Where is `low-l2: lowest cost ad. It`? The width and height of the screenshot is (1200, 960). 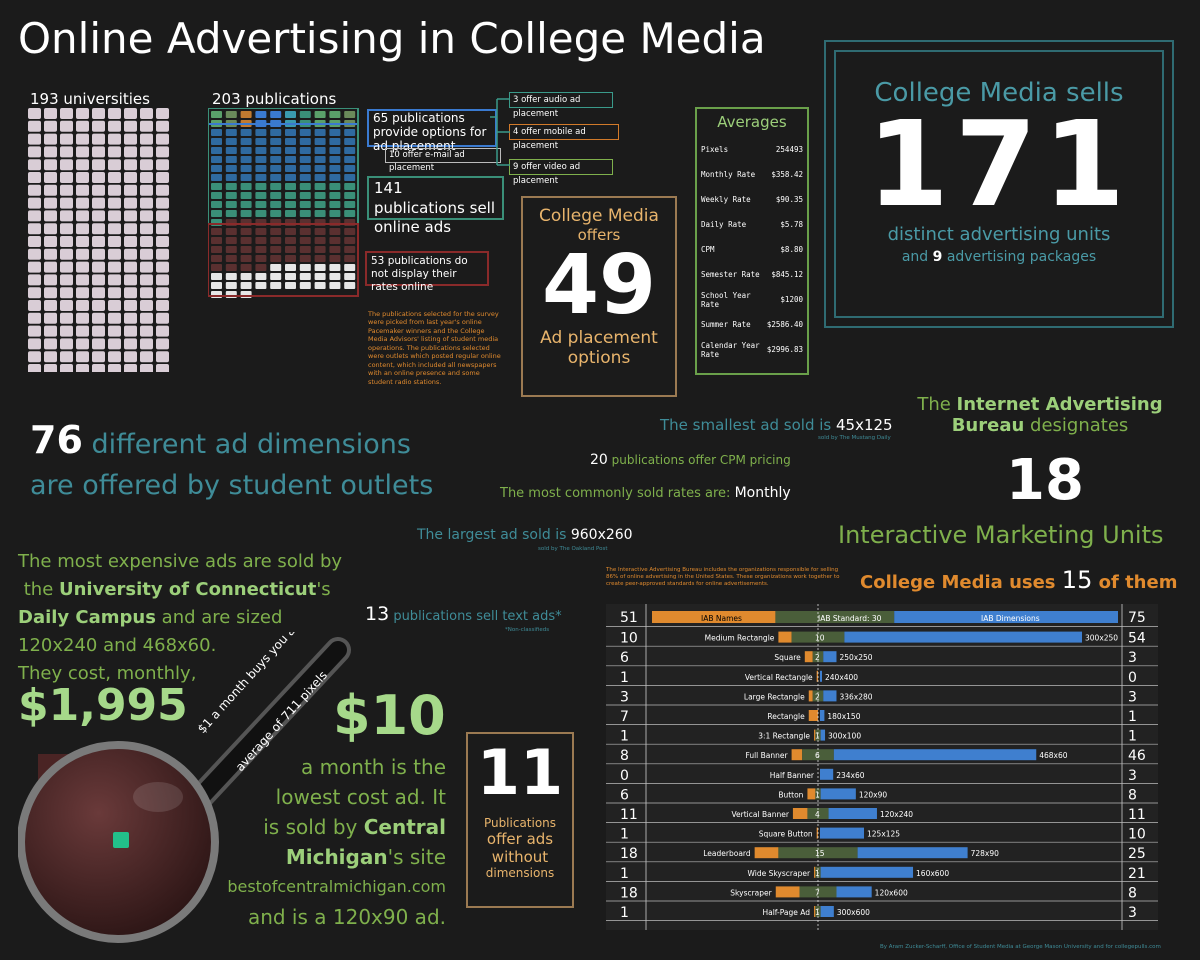 low-l2: lowest cost ad. It is located at coordinates (360, 797).